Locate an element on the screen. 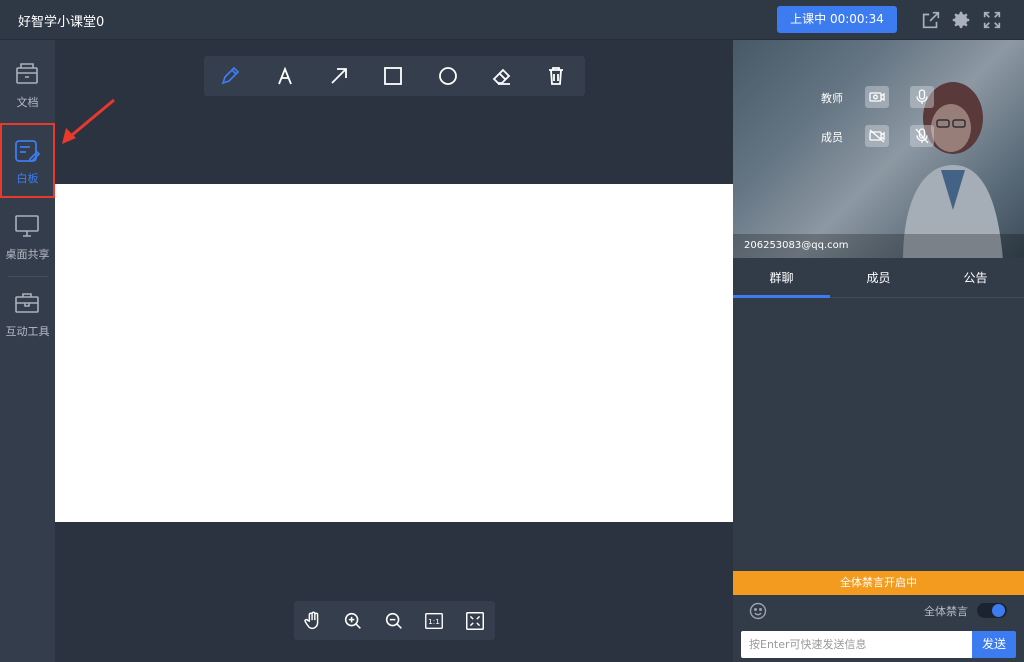 Image resolution: width=1024 pixels, height=662 pixels. toolbox-icon is located at coordinates (27, 303).